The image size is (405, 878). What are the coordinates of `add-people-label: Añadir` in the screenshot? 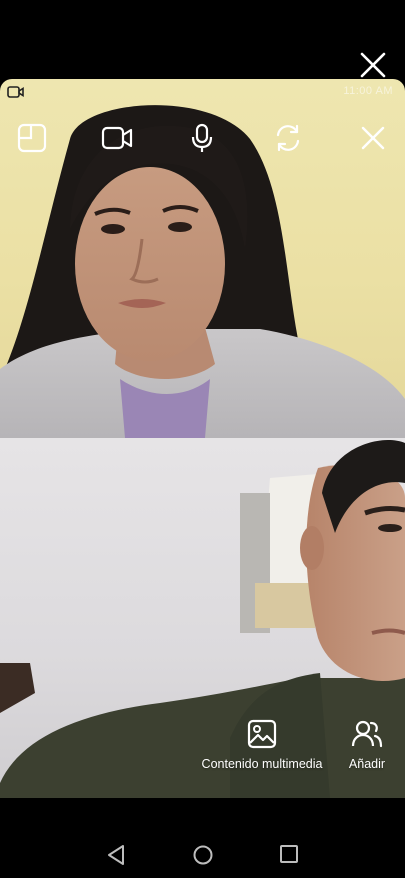 It's located at (367, 764).